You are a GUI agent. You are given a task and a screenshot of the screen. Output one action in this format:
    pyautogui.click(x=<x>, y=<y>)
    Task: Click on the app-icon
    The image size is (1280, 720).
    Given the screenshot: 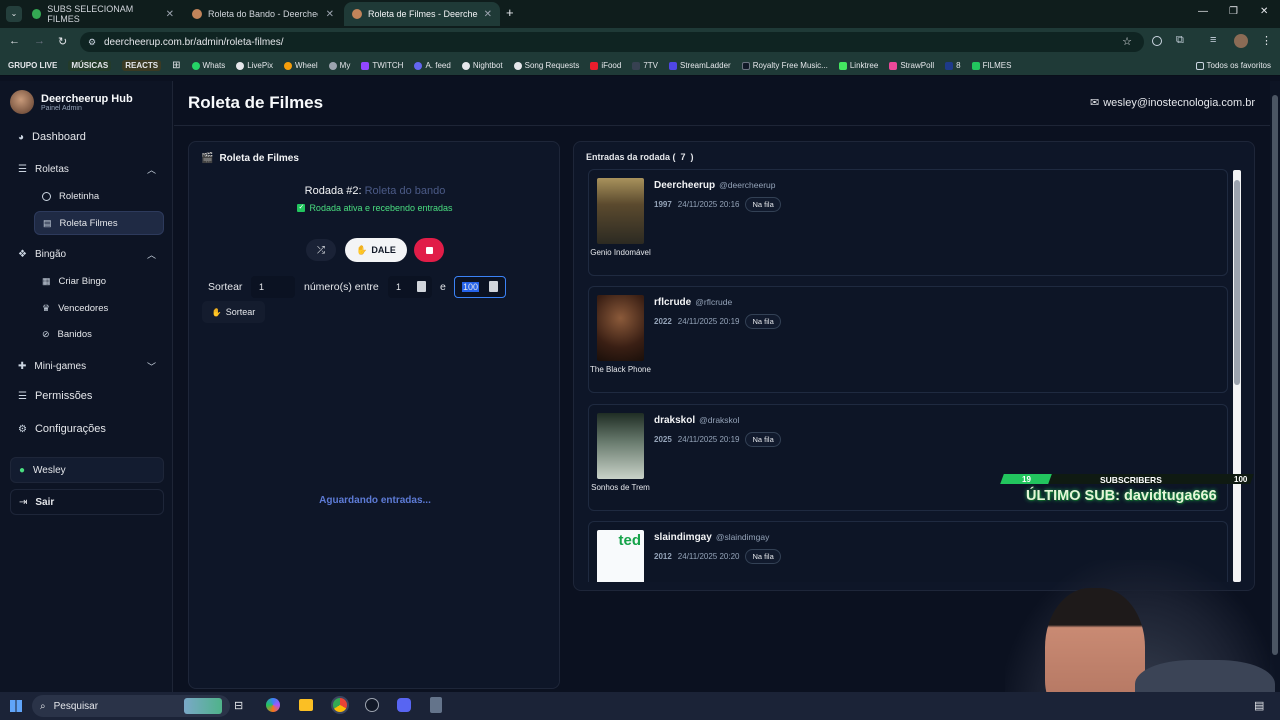 What is the action you would take?
    pyautogui.click(x=372, y=705)
    